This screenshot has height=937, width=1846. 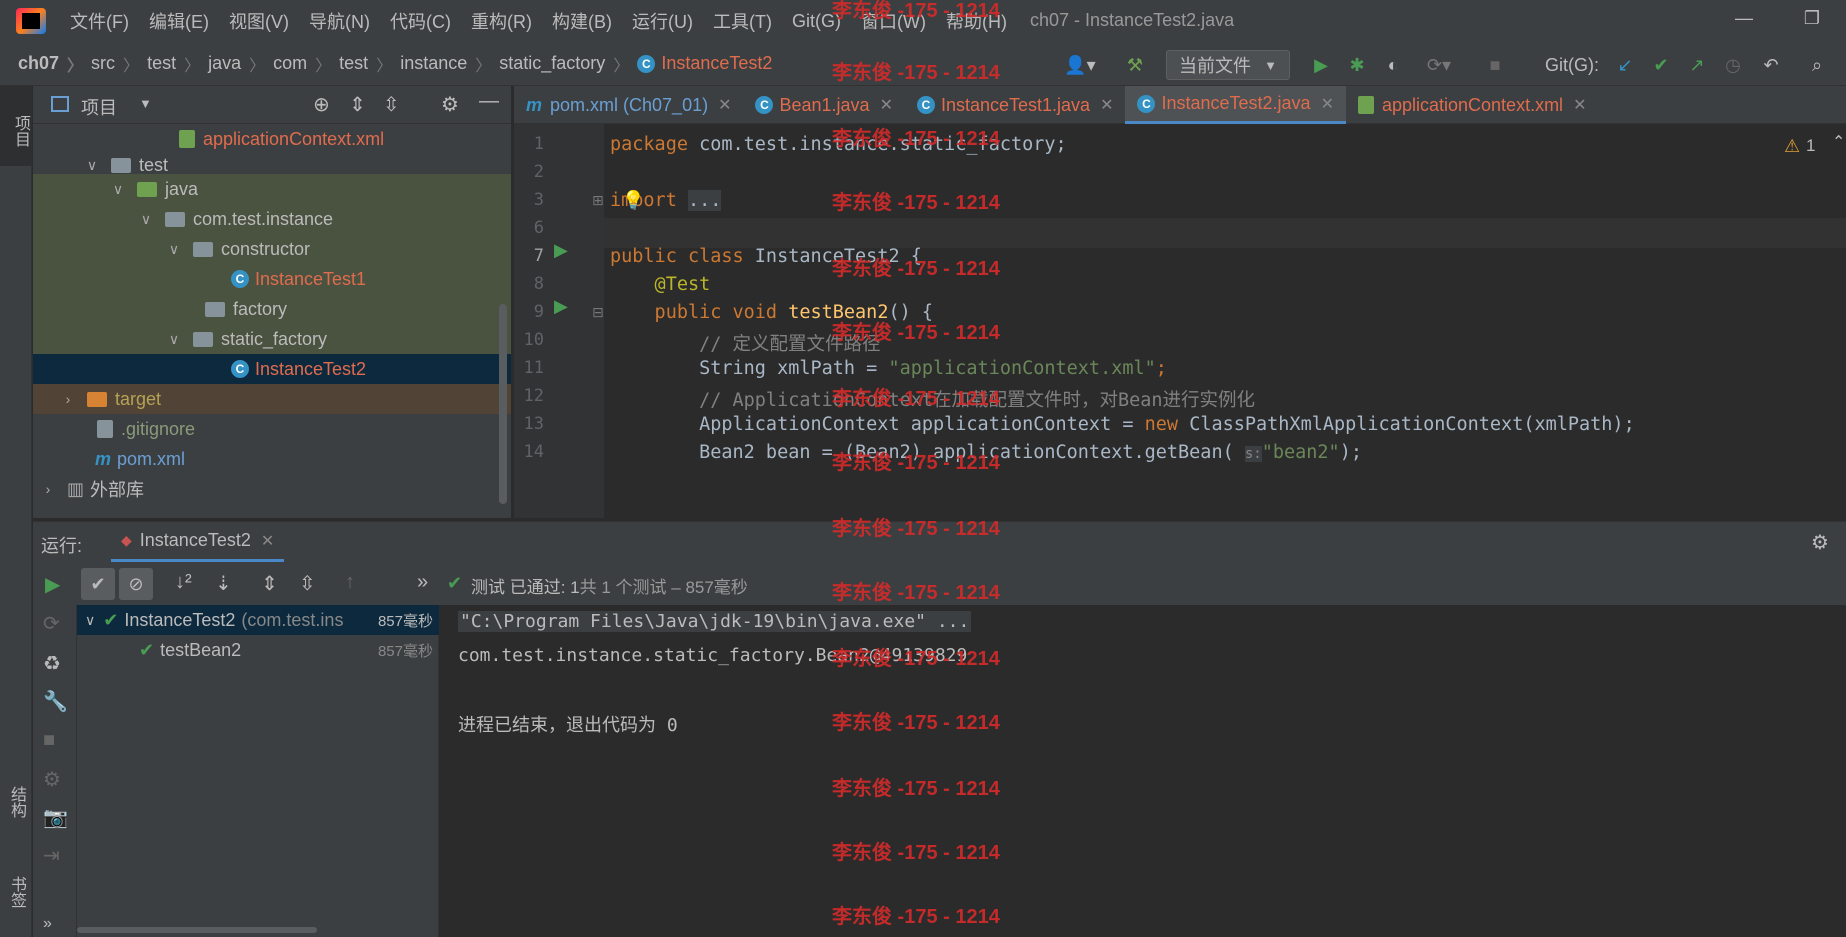 What do you see at coordinates (1135, 65) in the screenshot?
I see `build-hammer-icon: ⚒` at bounding box center [1135, 65].